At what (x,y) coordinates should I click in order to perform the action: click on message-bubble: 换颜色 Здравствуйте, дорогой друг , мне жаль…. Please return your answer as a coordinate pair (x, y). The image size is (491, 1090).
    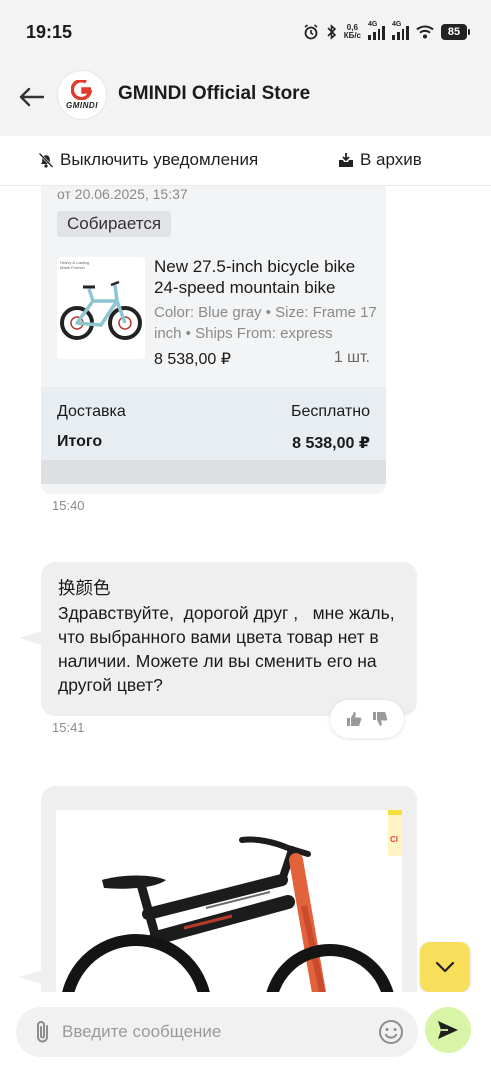
    Looking at the image, I should click on (229, 639).